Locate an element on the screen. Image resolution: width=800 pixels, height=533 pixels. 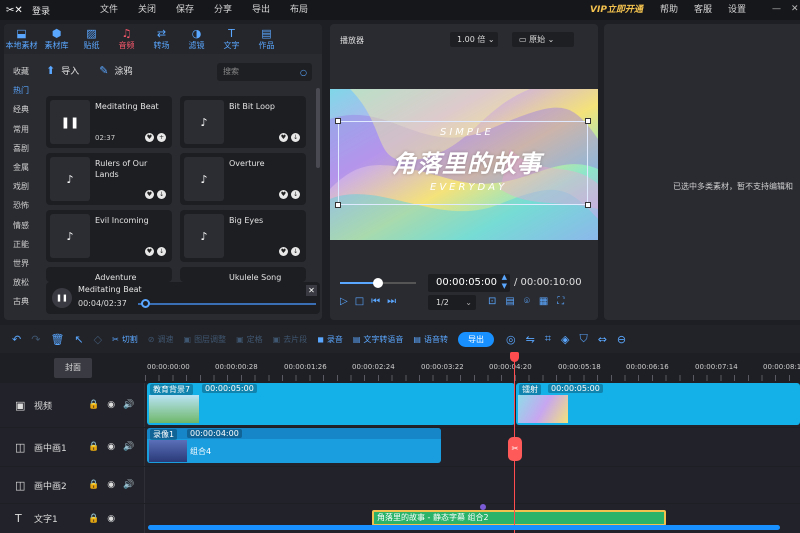
text-clip: 角落里的故事 - 静态字幕 组合2 is located at coordinates (519, 518).